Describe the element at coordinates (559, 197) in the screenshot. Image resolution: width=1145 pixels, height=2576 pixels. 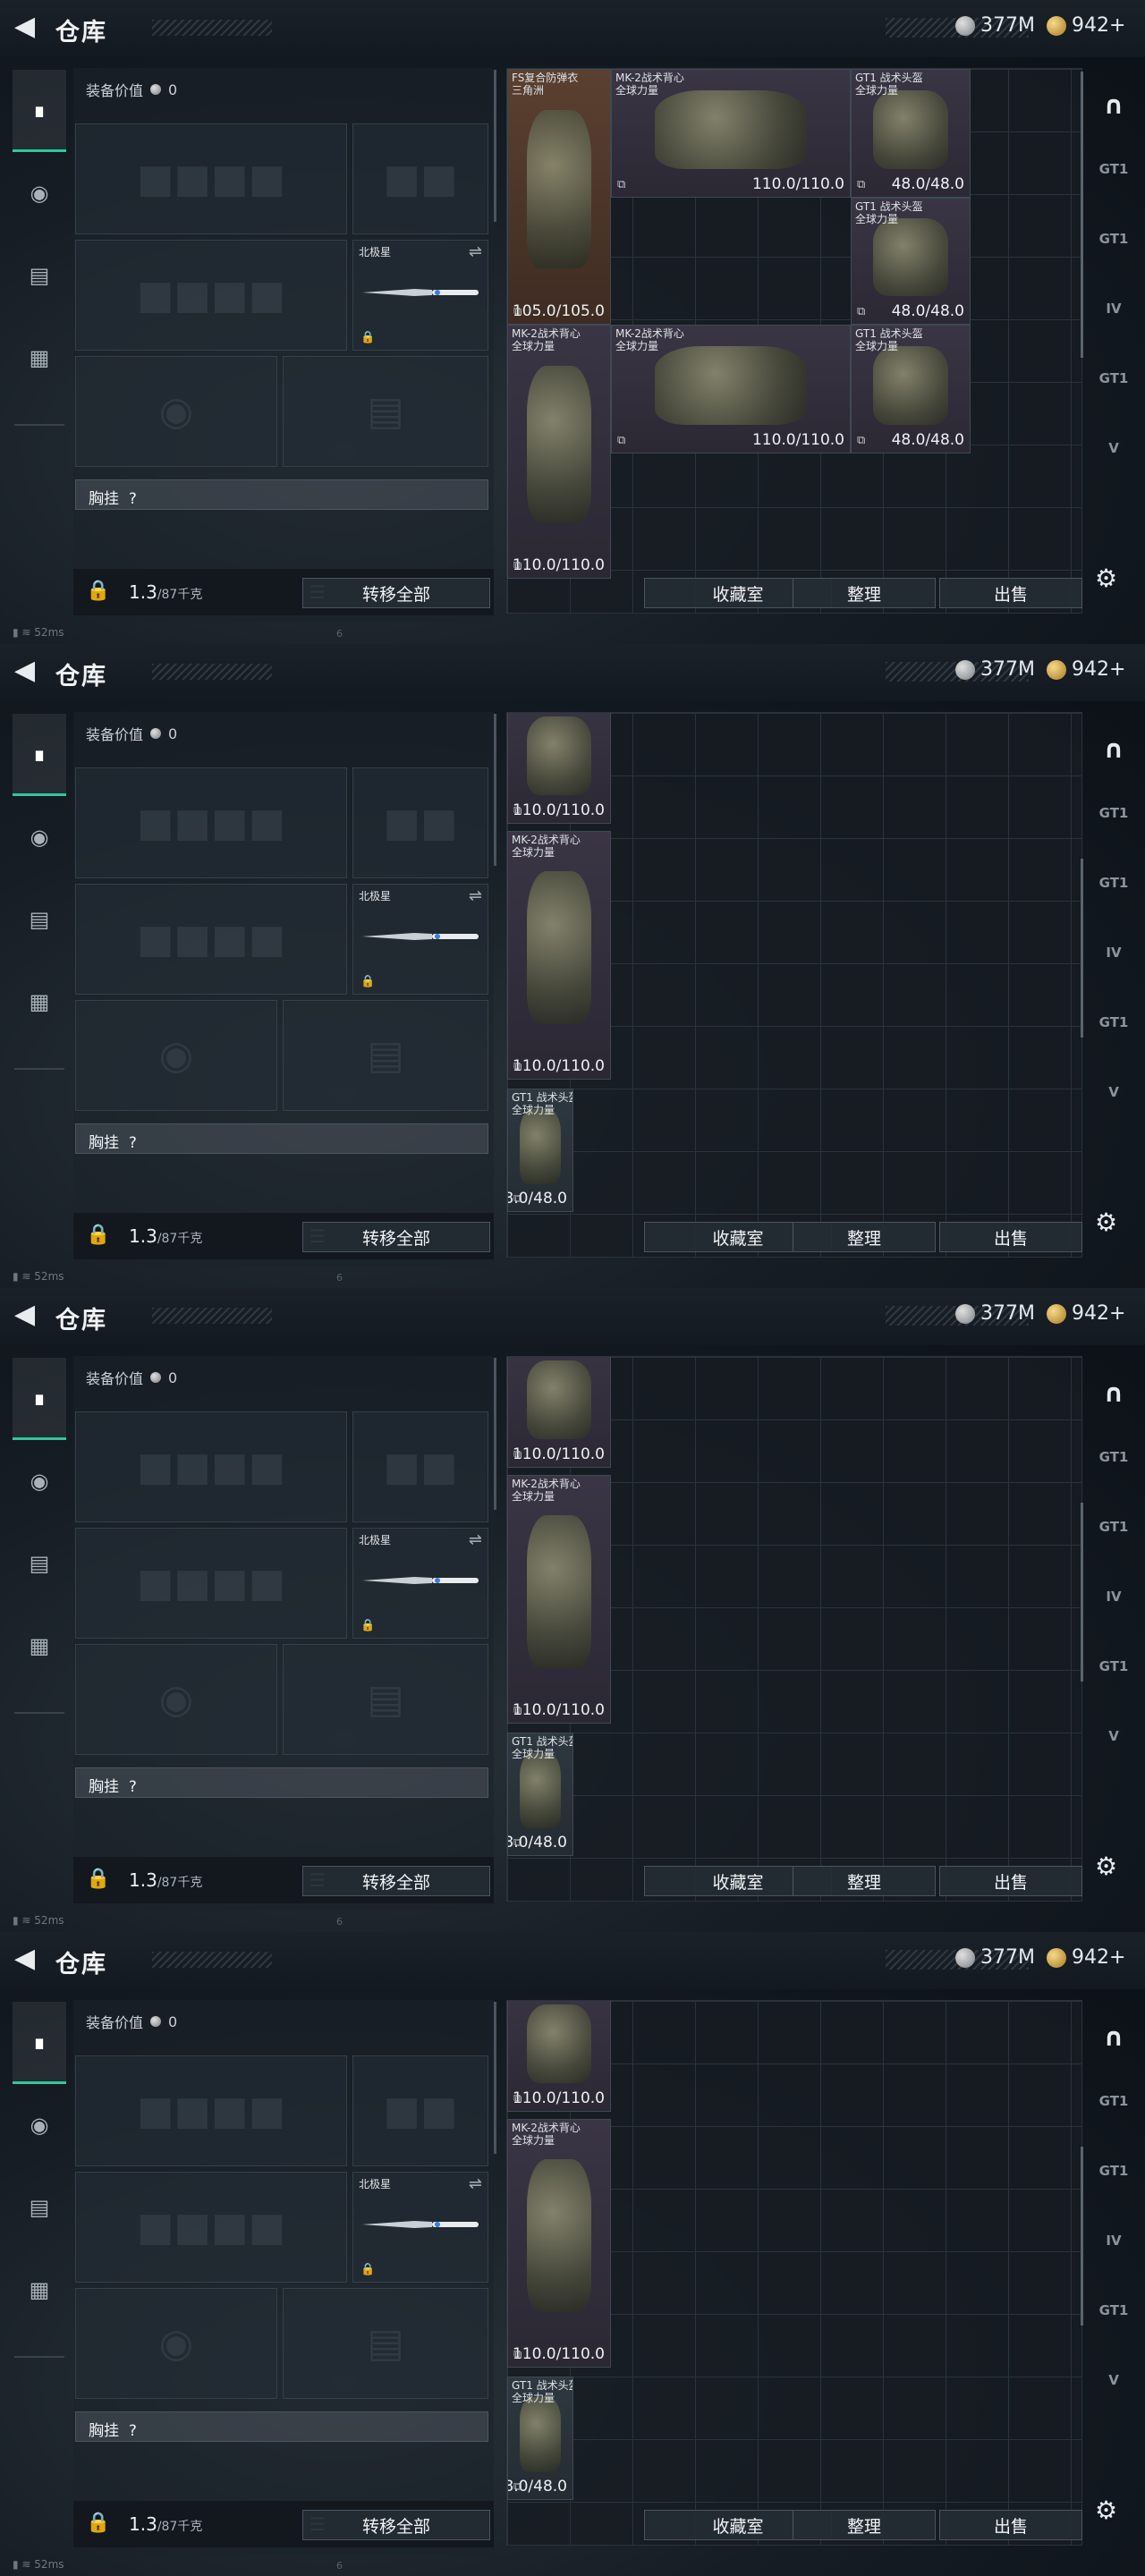
I see `storage-item: FS复合防弹衣 三角洲 105.0/105.0 ⧉` at that location.